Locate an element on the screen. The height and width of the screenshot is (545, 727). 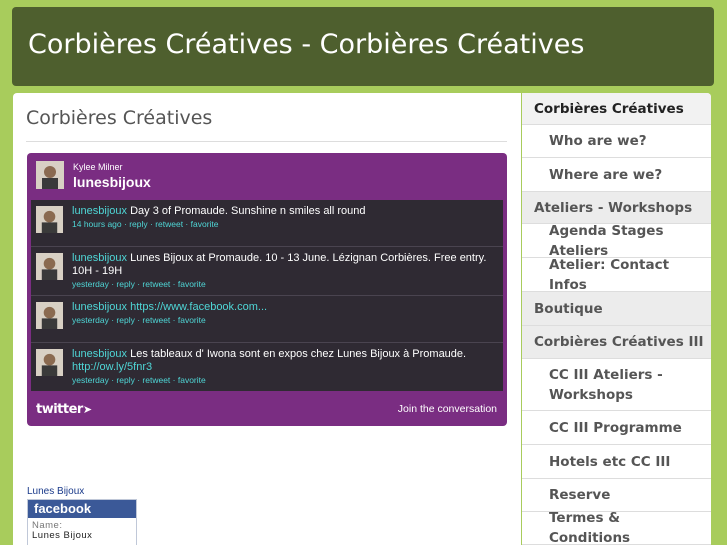
nav-item-cc3-programme: CC III Programme is located at coordinates (616, 428).